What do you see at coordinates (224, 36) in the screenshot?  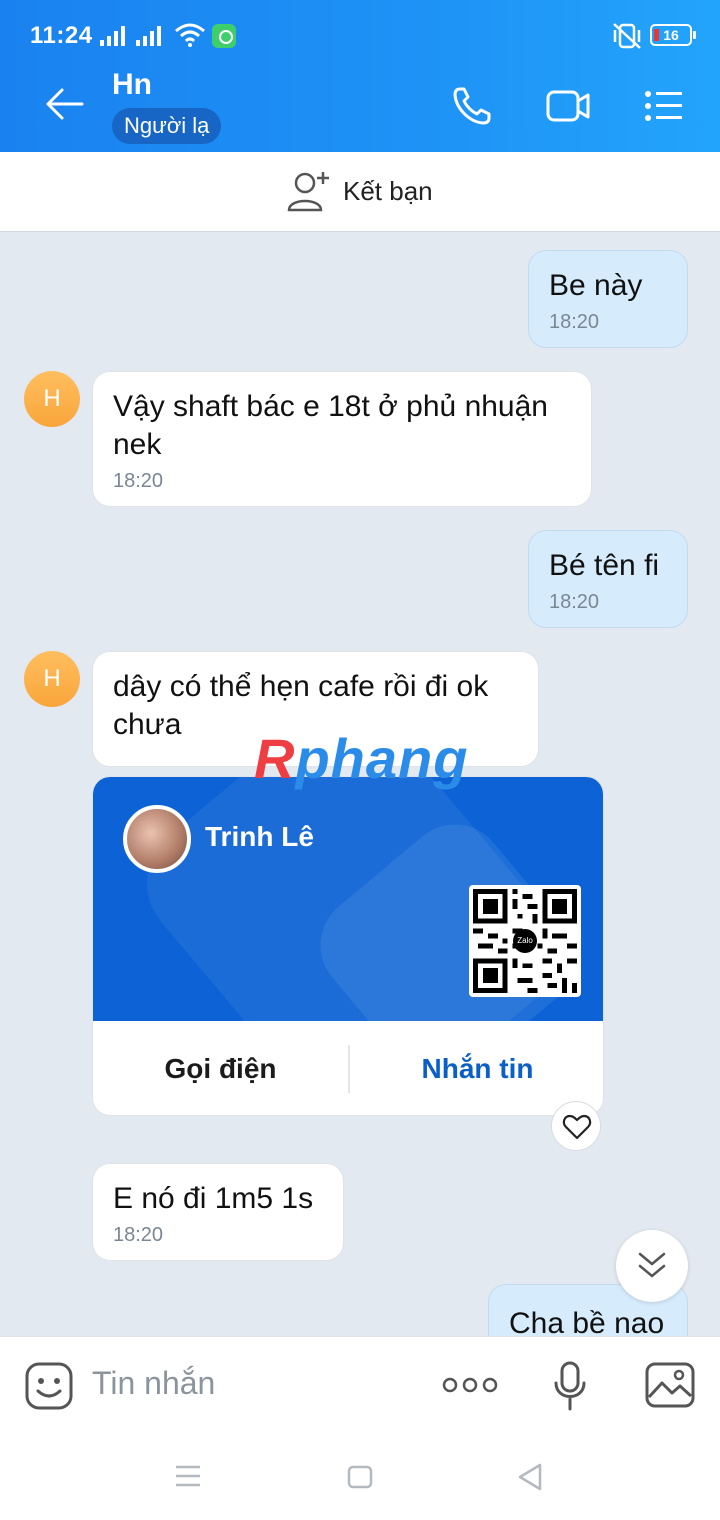 I see `app-notification-icon` at bounding box center [224, 36].